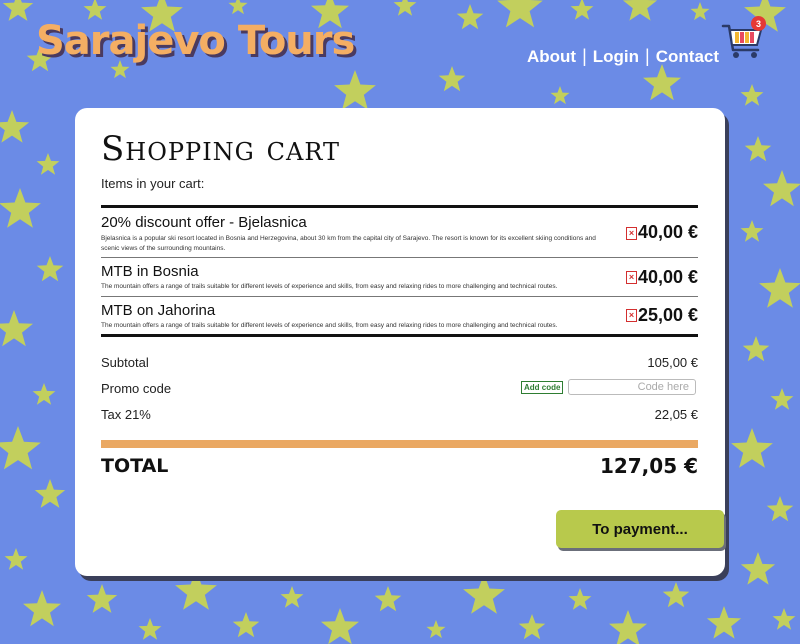 This screenshot has height=644, width=800. I want to click on item-price: 25,00 €, so click(667, 315).